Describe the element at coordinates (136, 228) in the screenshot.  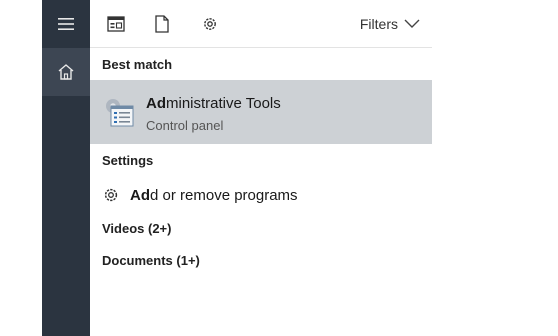
I see `videos-group: Videos (2+)` at that location.